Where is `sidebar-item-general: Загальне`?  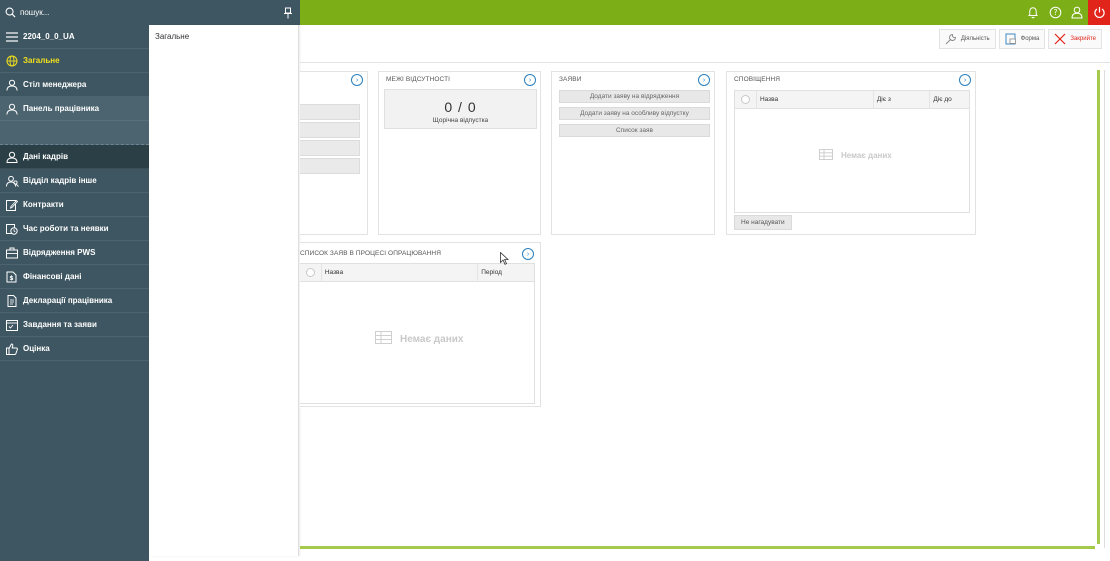
sidebar-item-general: Загальне is located at coordinates (74, 61).